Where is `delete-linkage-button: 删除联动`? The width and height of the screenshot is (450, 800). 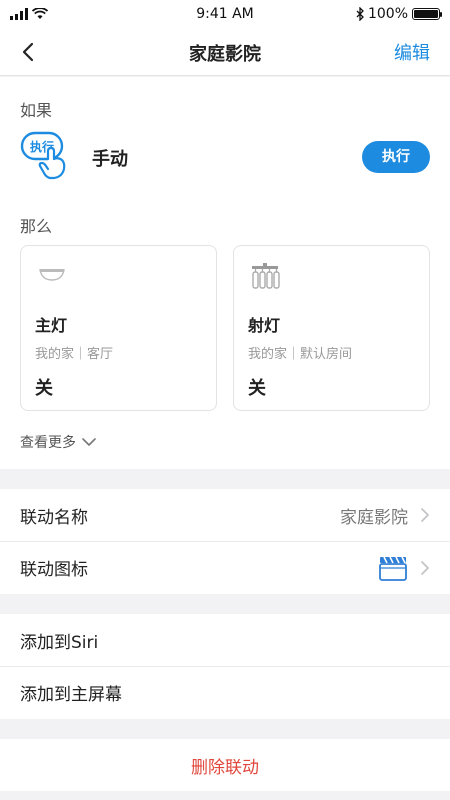
delete-linkage-button: 删除联动 is located at coordinates (225, 765).